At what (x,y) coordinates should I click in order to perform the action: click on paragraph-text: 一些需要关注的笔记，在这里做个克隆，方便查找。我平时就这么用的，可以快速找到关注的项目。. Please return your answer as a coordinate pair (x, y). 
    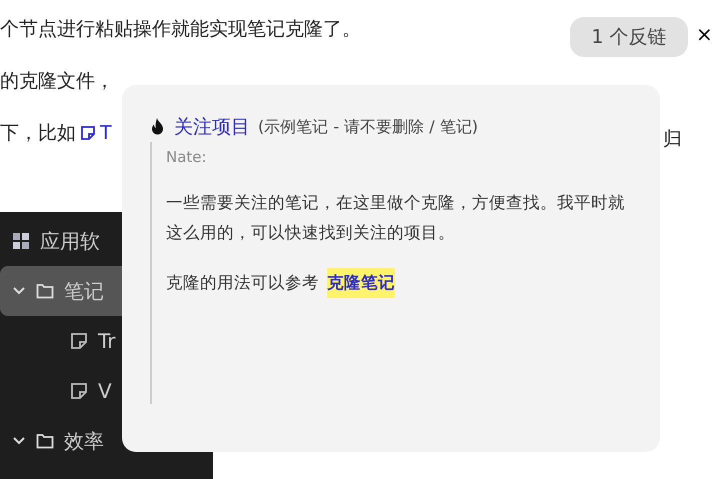
    Looking at the image, I should click on (396, 218).